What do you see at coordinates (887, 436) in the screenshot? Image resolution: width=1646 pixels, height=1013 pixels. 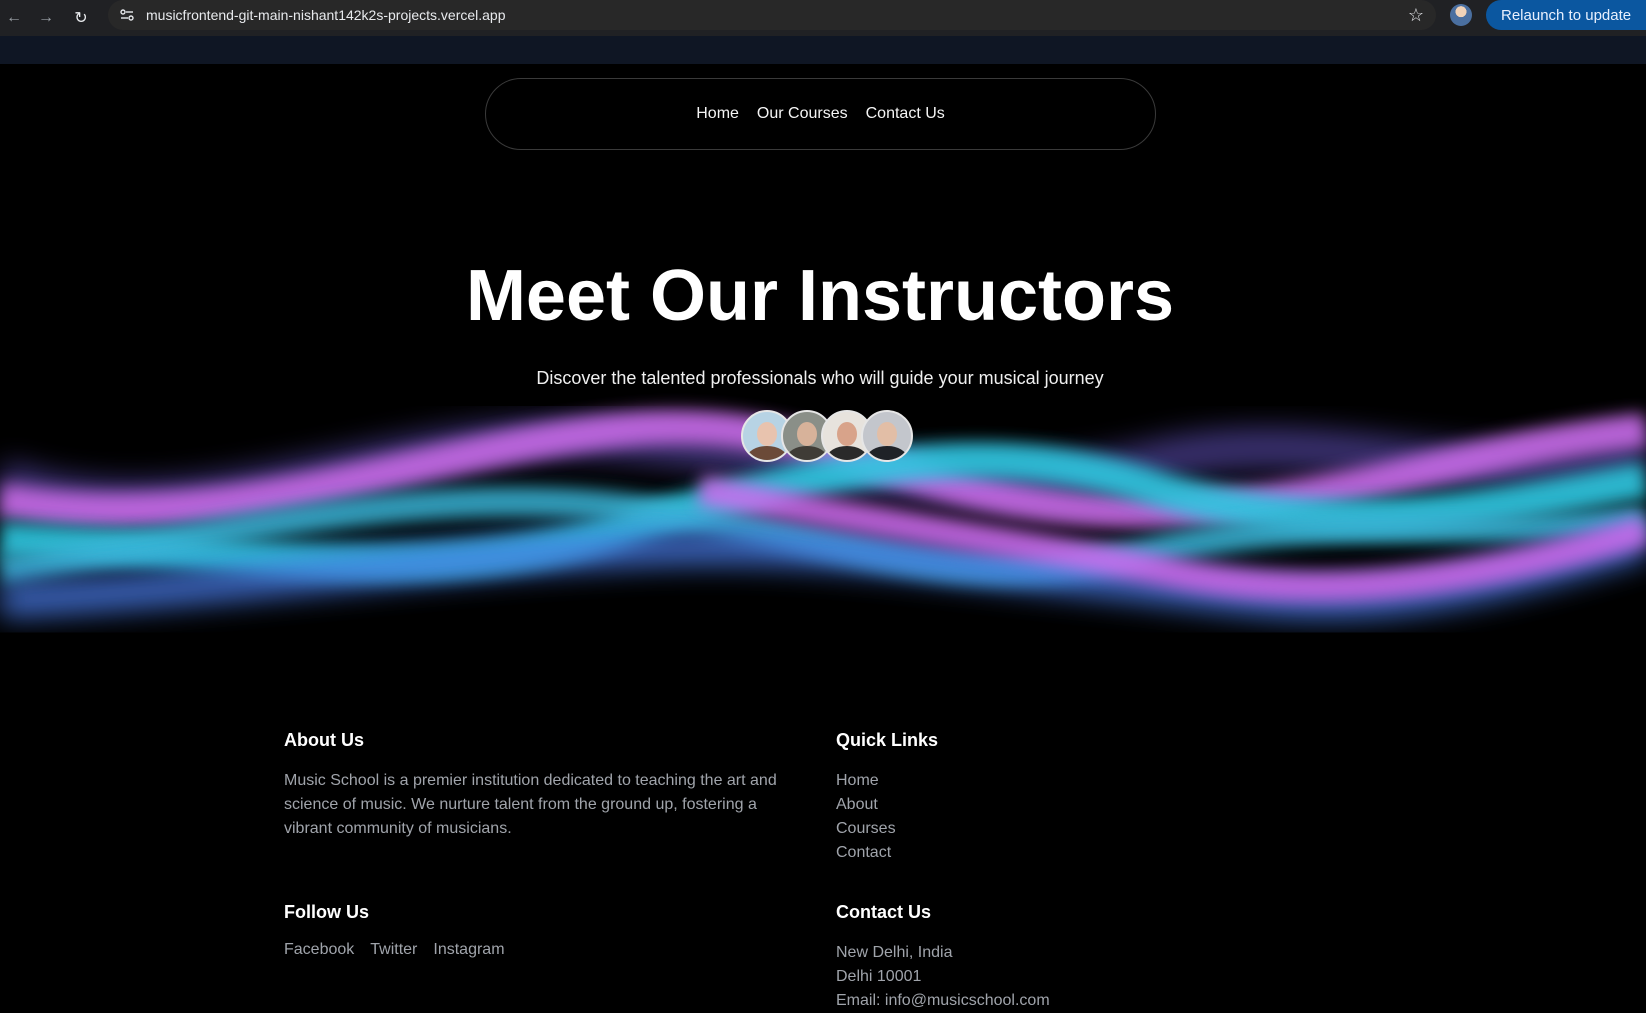 I see `avatar` at bounding box center [887, 436].